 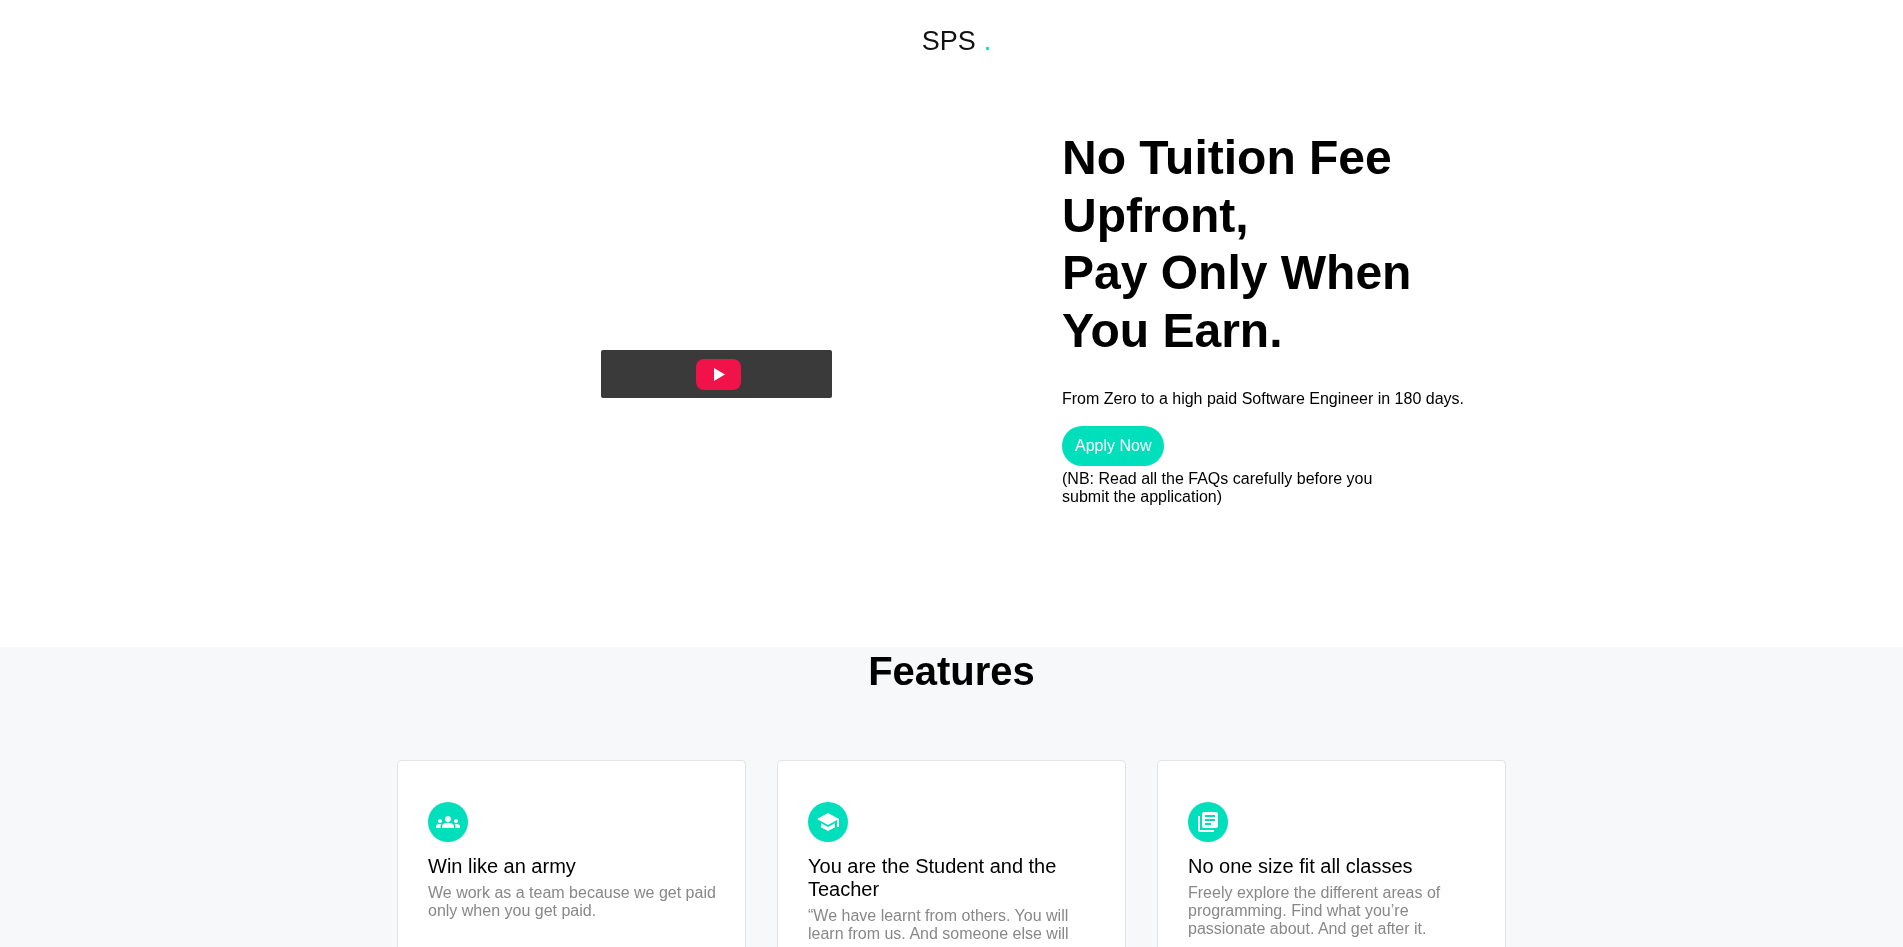 I want to click on people-icon, so click(x=448, y=822).